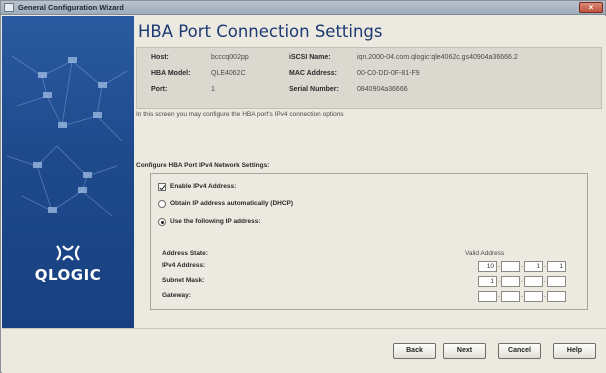  I want to click on qlogic-logo: QLOGIC, so click(68, 264).